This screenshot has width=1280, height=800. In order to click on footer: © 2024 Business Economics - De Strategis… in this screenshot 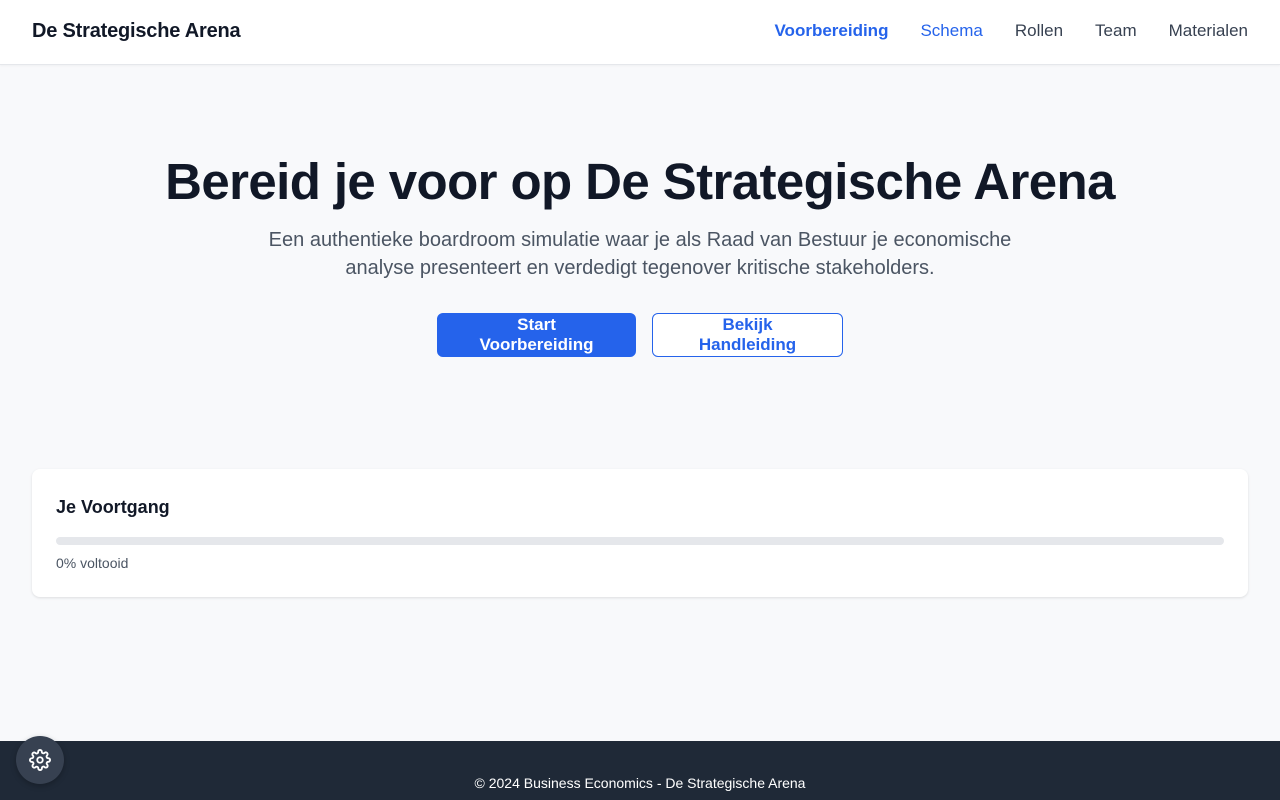, I will do `click(640, 770)`.